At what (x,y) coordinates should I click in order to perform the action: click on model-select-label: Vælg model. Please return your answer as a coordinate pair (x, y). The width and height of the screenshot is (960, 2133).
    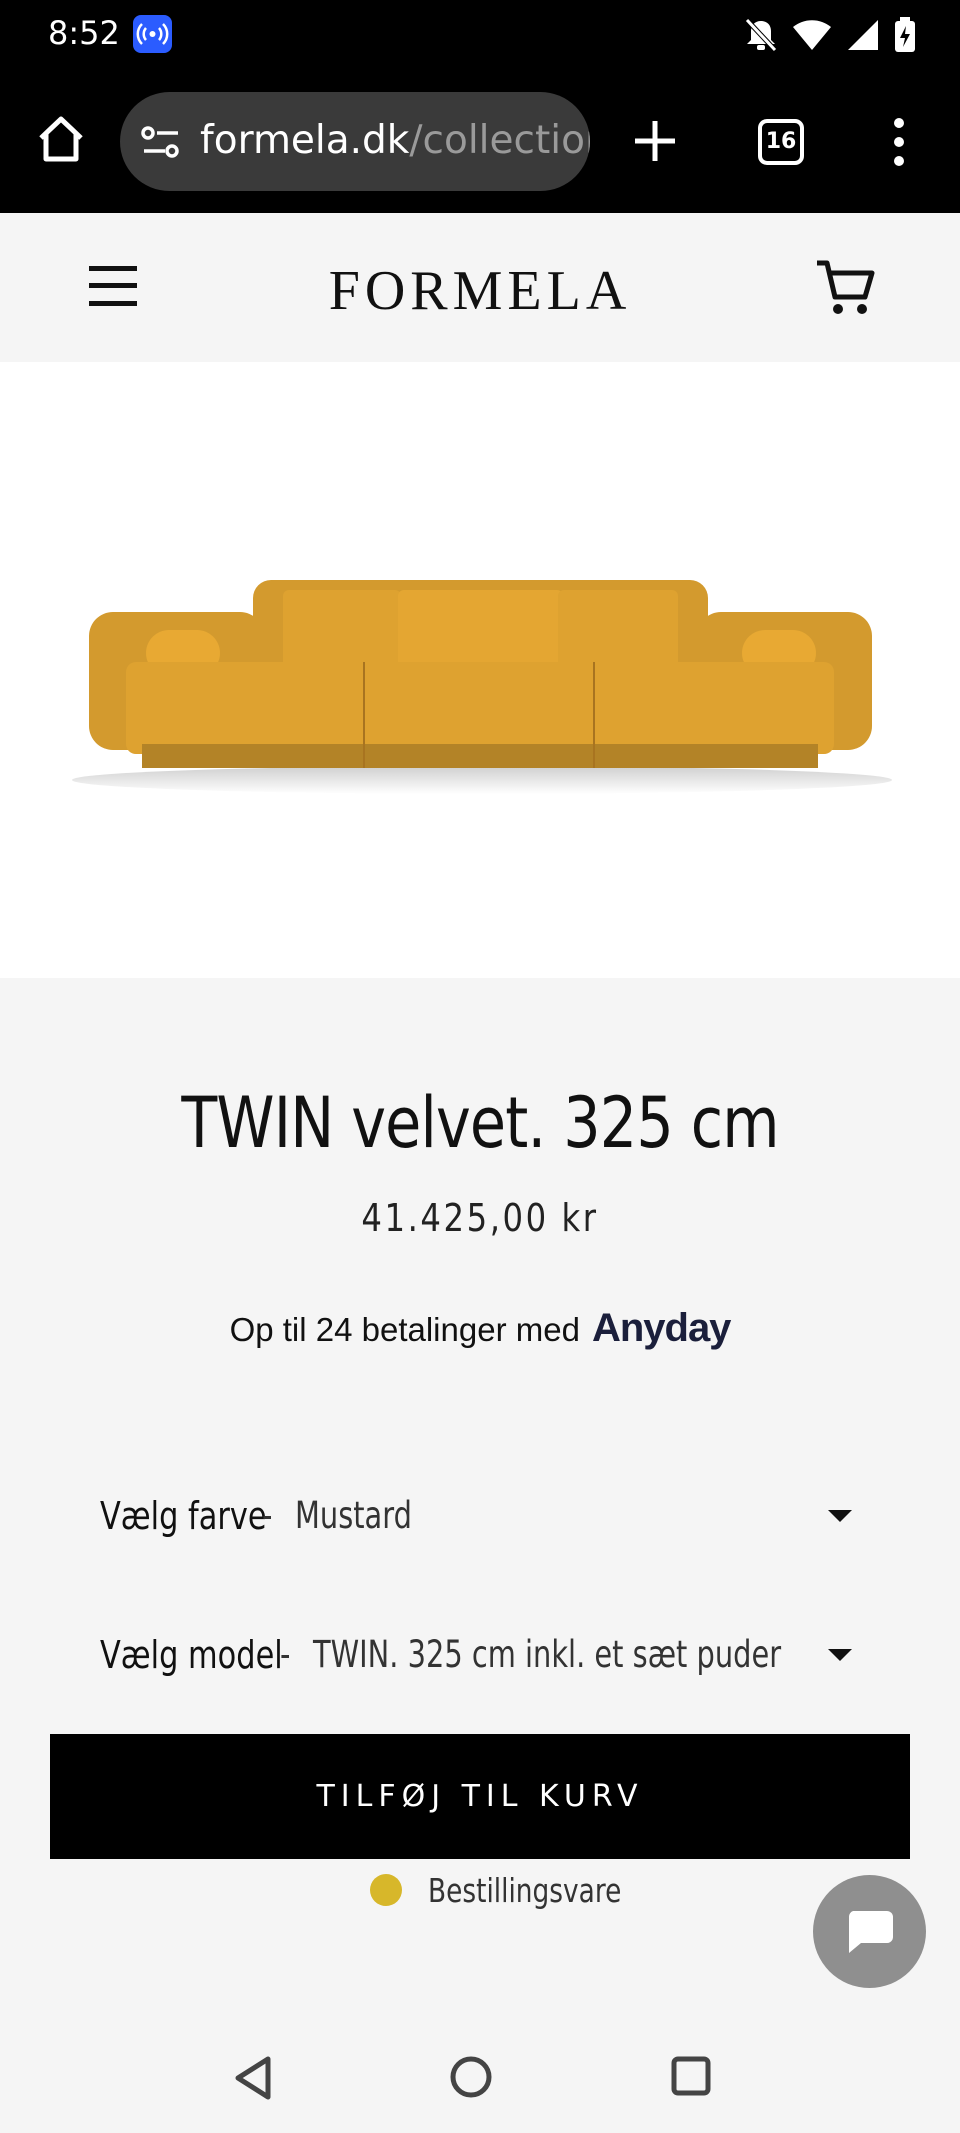
    Looking at the image, I should click on (191, 1655).